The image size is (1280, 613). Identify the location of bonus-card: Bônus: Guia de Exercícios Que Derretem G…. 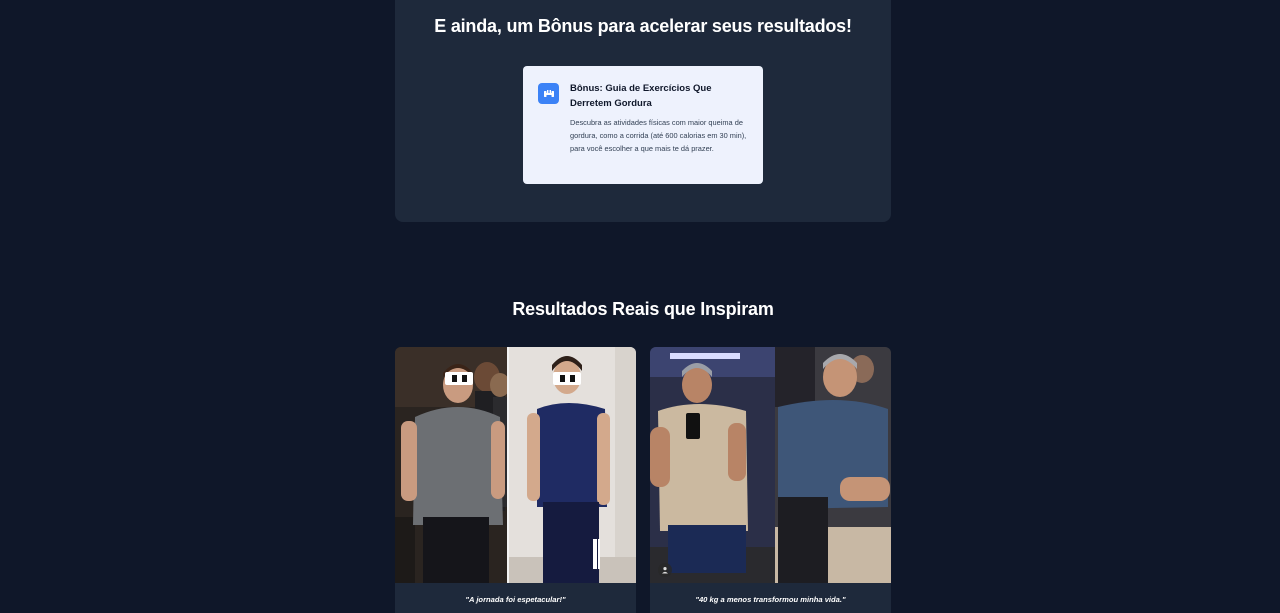
(643, 125).